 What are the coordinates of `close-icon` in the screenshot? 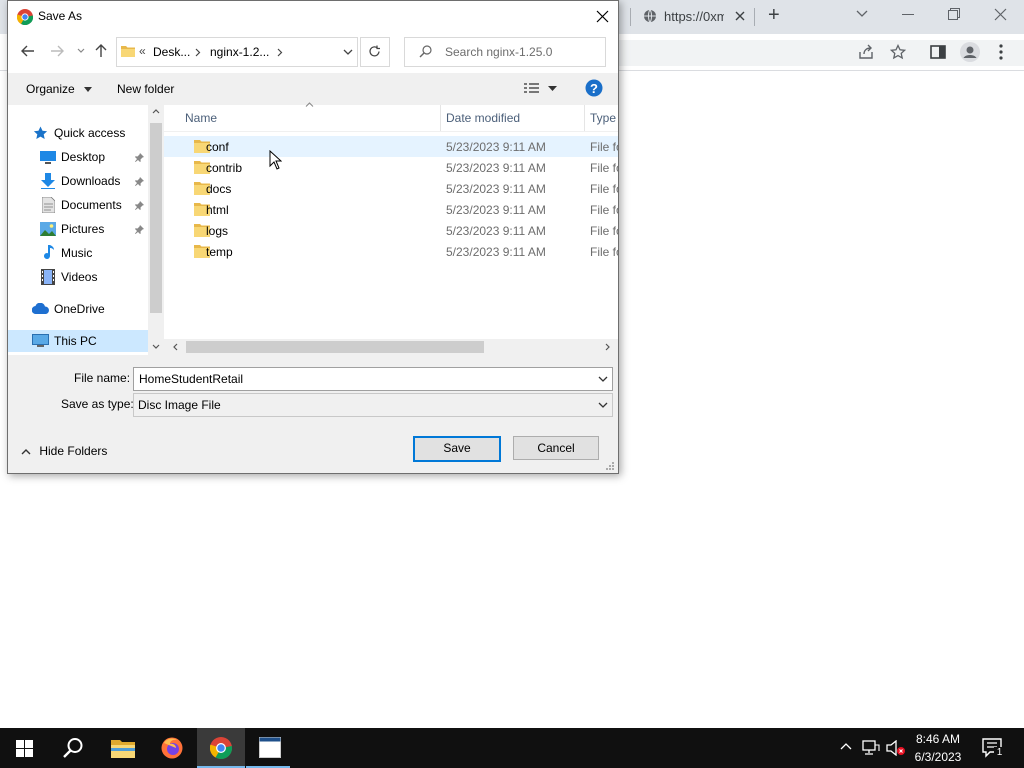 It's located at (1000, 14).